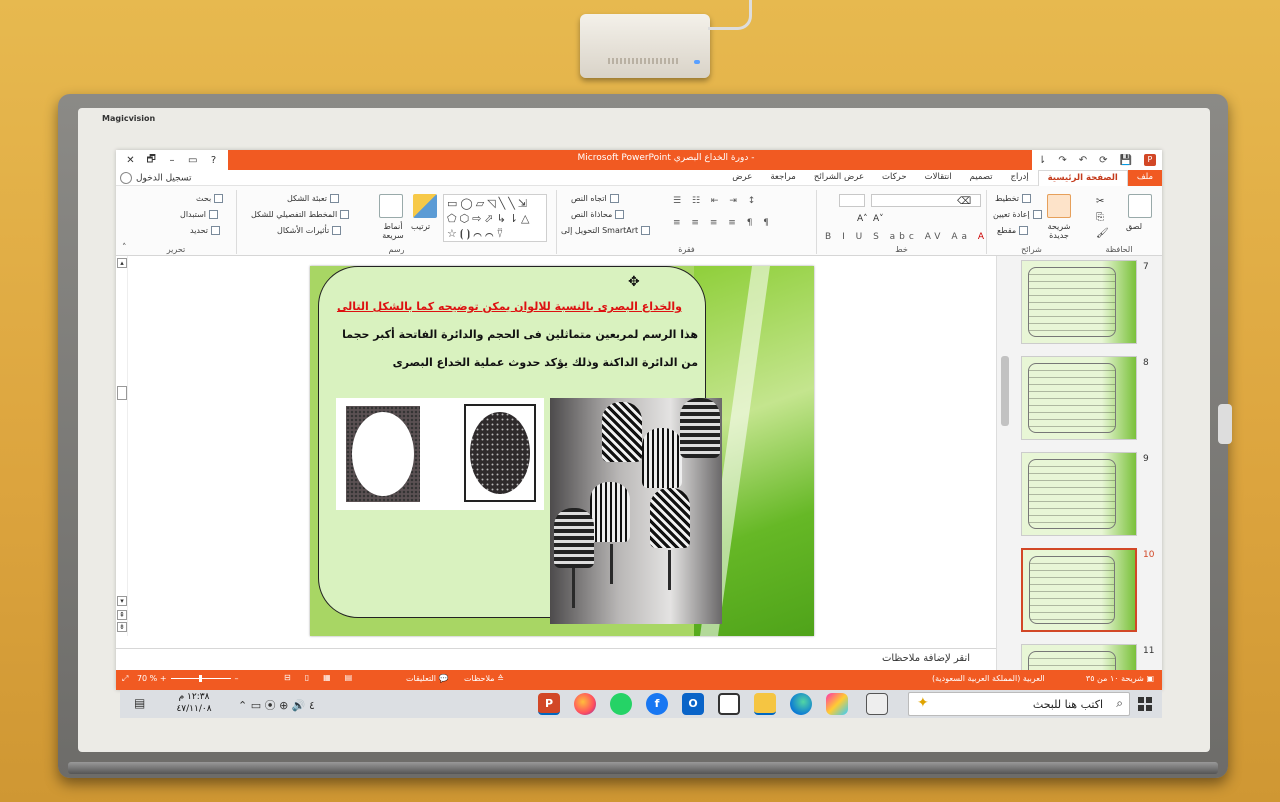  Describe the element at coordinates (657, 704) in the screenshot. I see `facebook-icon: f` at that location.